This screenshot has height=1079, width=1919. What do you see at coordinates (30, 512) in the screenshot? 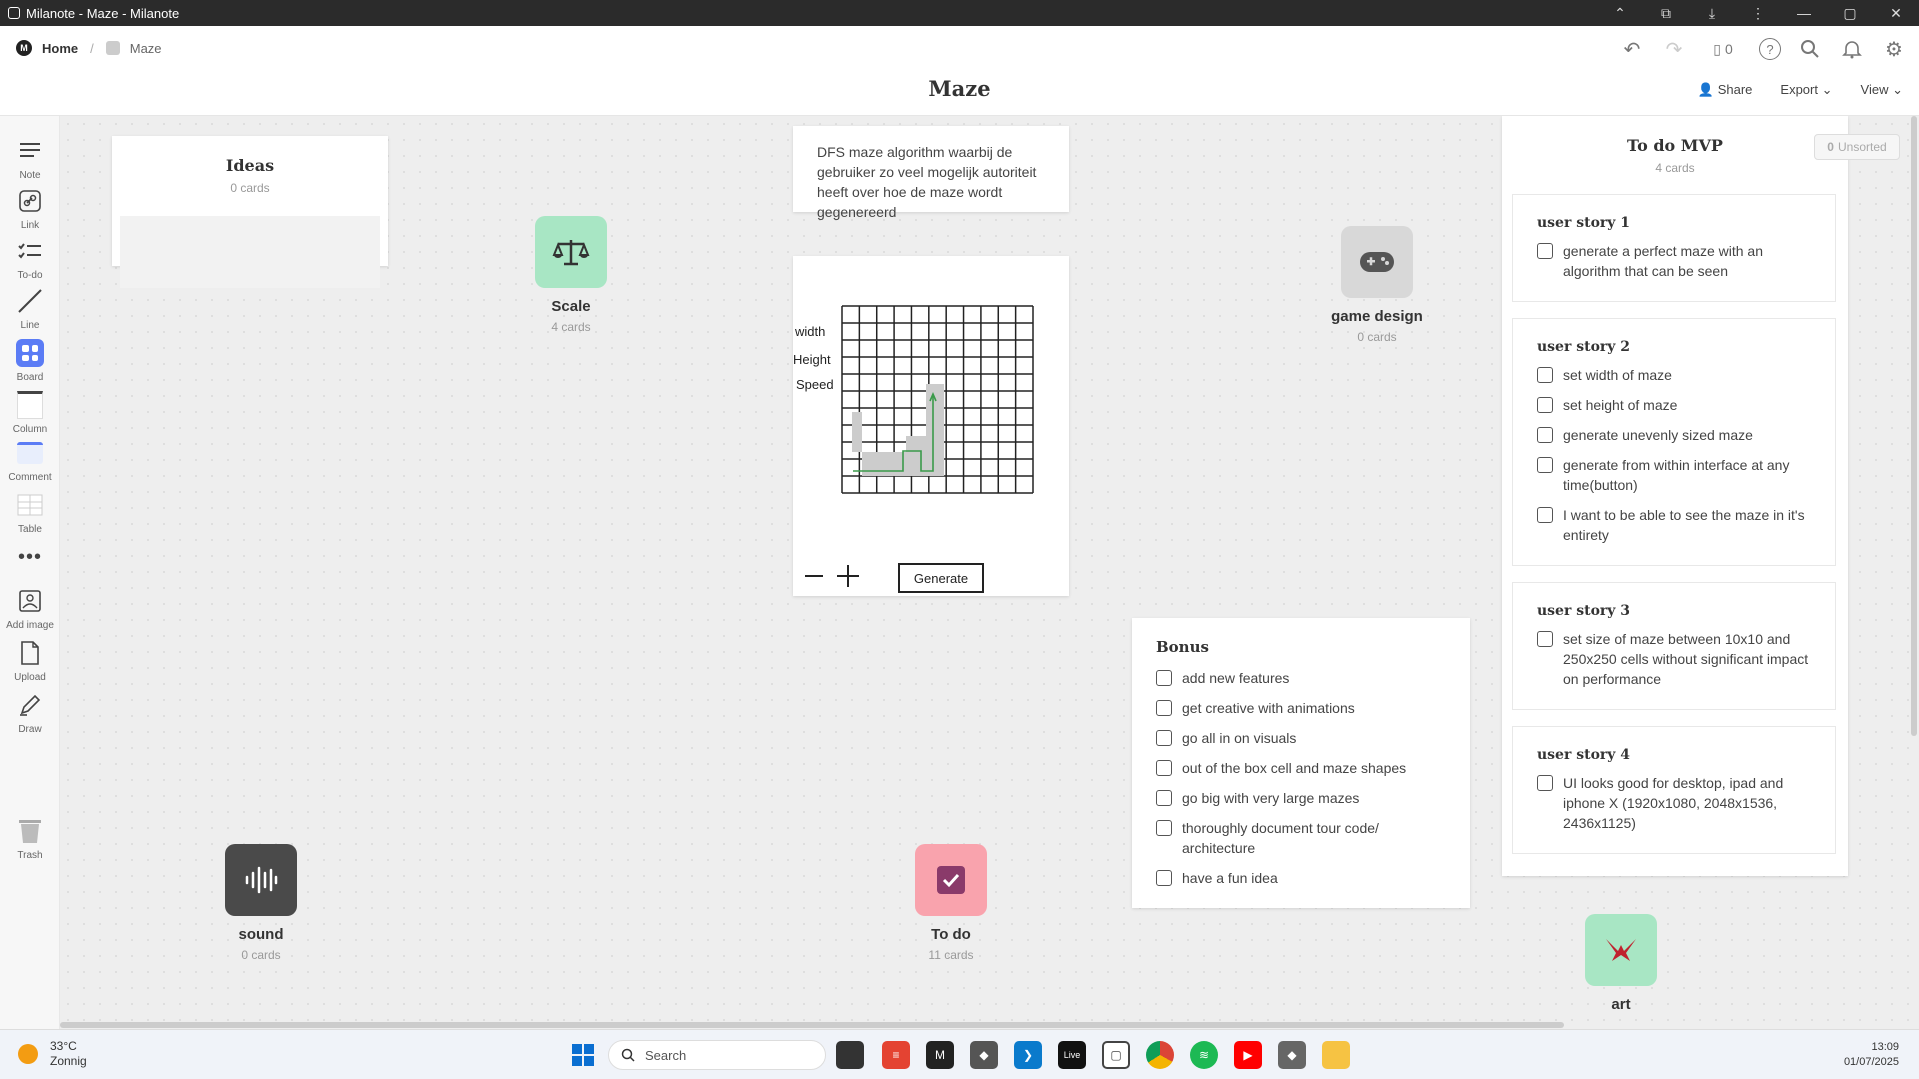
I see `tool-table: Table` at bounding box center [30, 512].